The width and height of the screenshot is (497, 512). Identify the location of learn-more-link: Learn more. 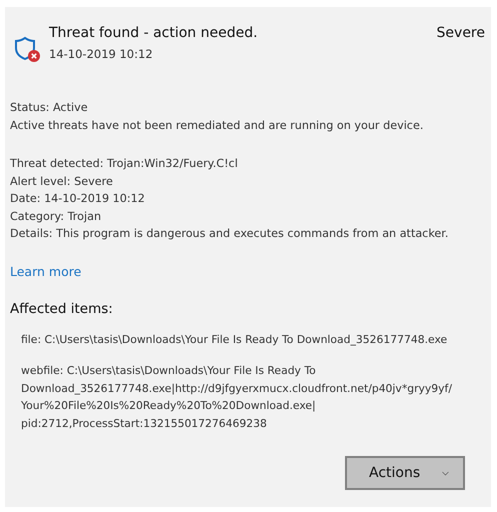
(46, 271).